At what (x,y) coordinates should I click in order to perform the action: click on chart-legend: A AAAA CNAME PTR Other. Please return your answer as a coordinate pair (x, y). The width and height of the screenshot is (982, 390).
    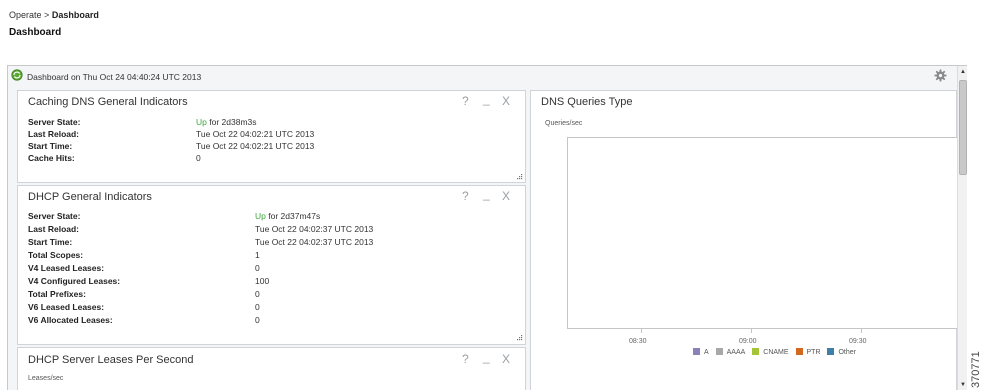
    Looking at the image, I should click on (777, 352).